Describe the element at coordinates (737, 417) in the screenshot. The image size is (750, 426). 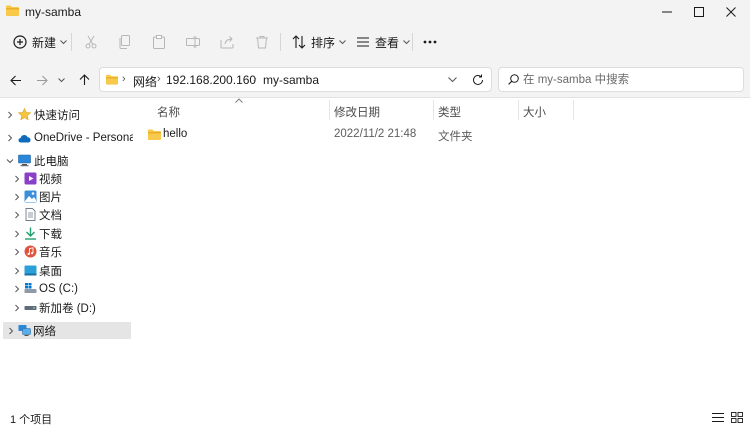
I see `tiles-view-icon` at that location.